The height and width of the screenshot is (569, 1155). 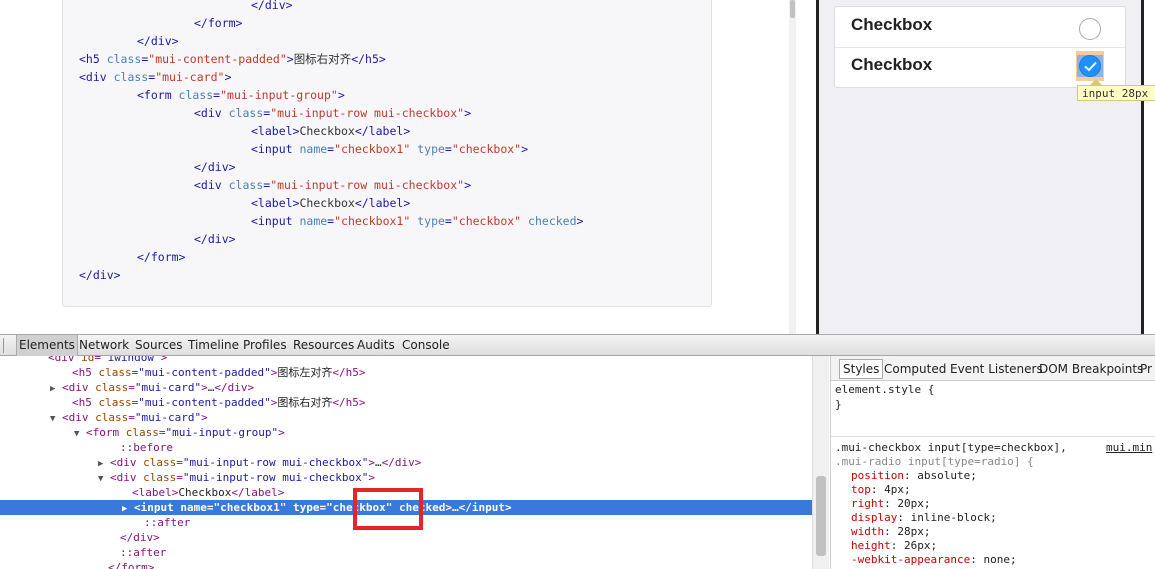 What do you see at coordinates (131, 565) in the screenshot?
I see `dom-node-markup: </form>` at bounding box center [131, 565].